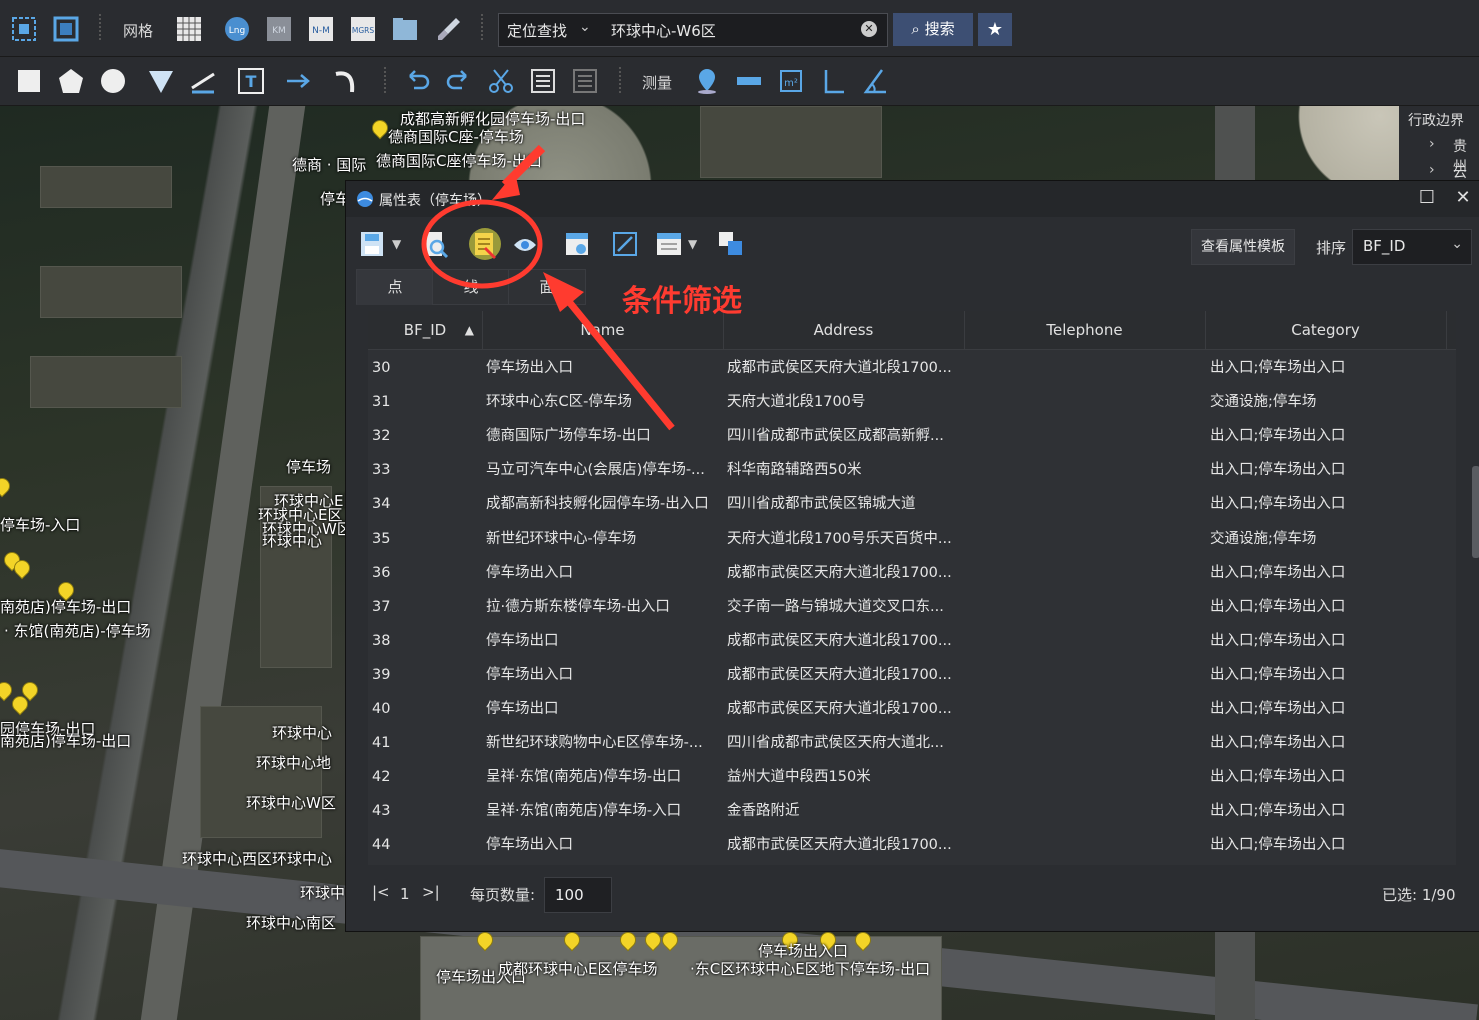  I want to click on condition-filter-annotation: 条件筛选, so click(682, 301).